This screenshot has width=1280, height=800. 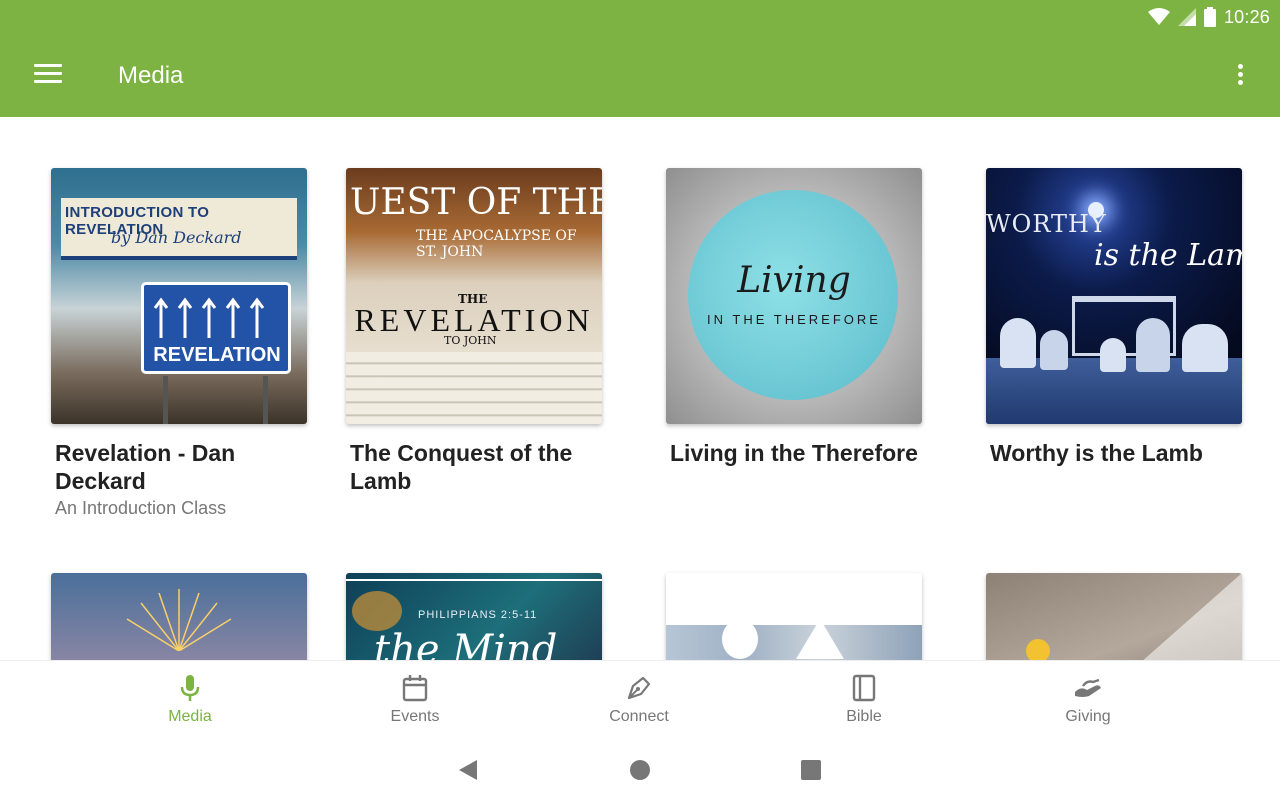 I want to click on art-heading: Living, so click(x=794, y=280).